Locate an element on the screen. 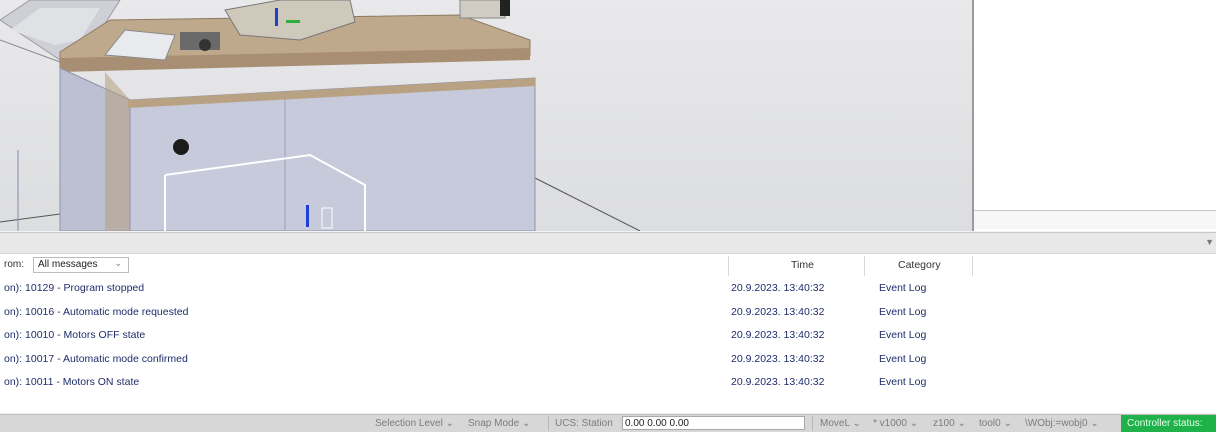  output-empty-area is located at coordinates (608, 403).